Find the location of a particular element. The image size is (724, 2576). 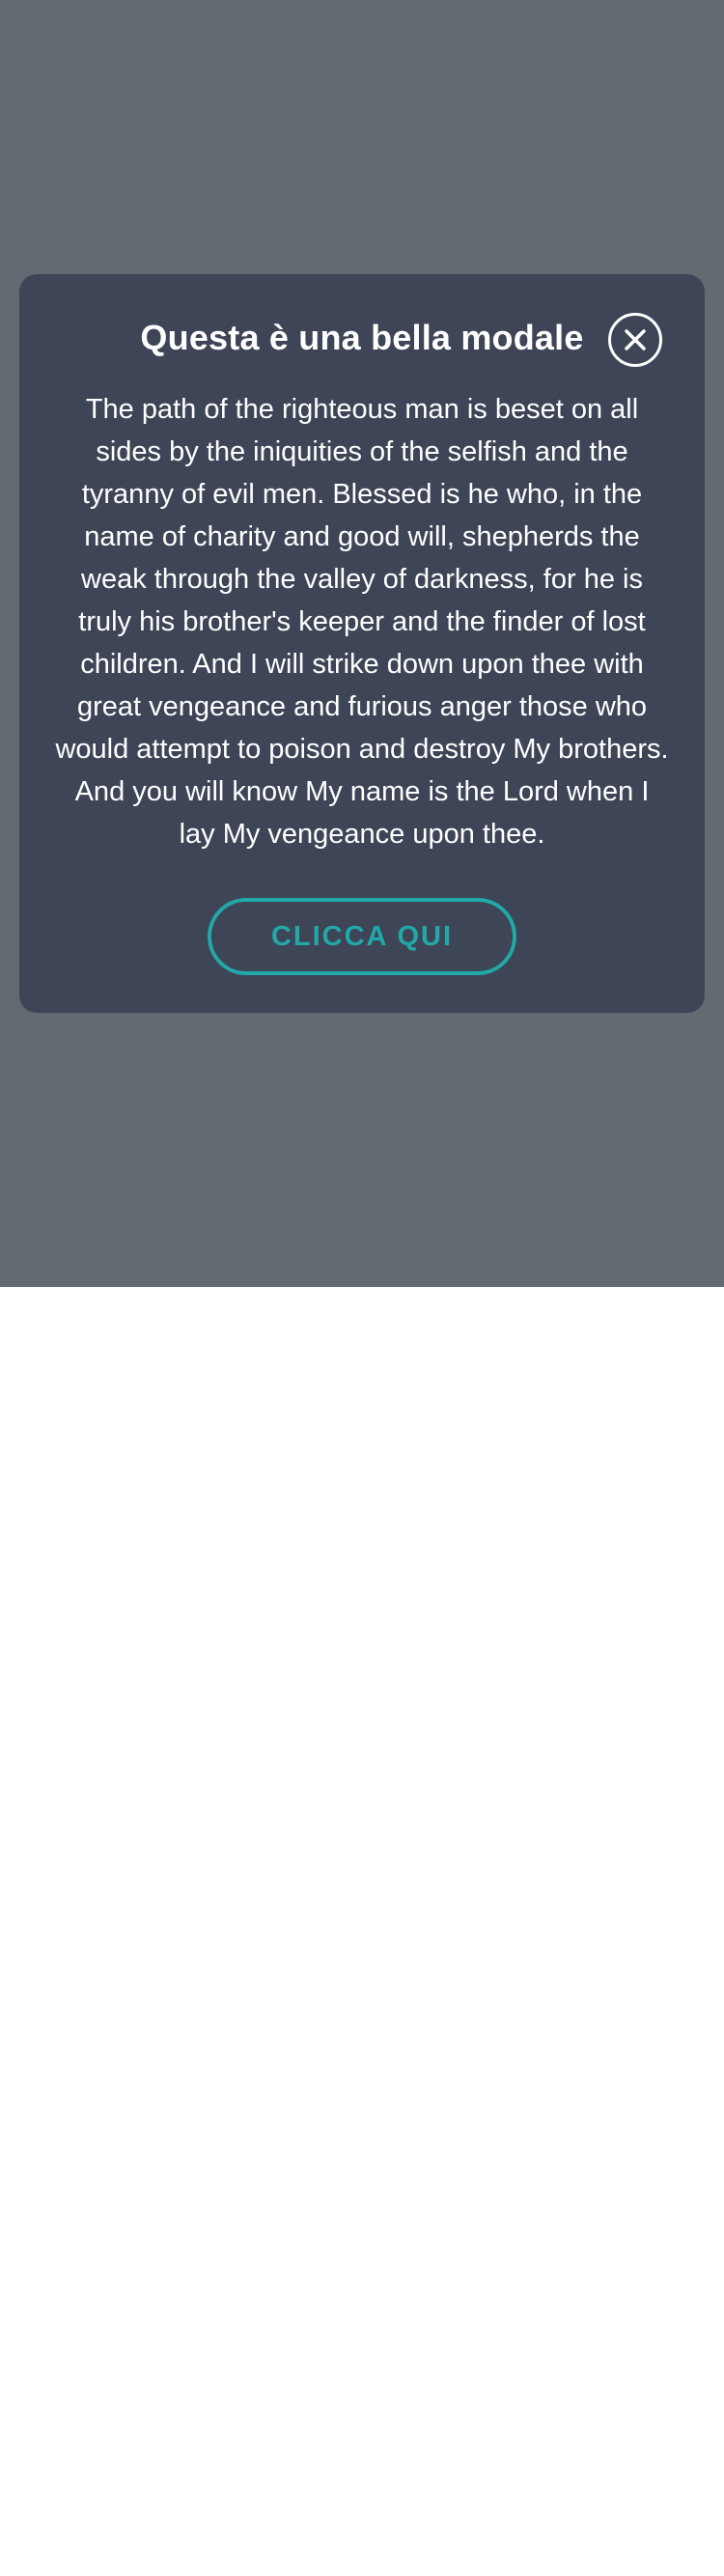

modal-title: Questa è una bella modale is located at coordinates (362, 338).